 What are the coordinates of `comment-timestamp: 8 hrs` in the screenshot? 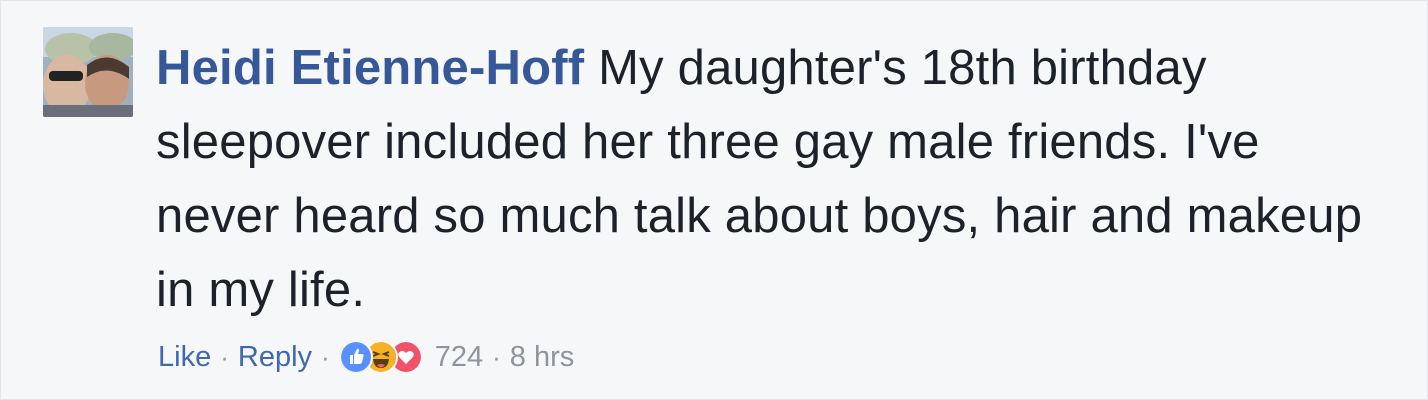 It's located at (542, 357).